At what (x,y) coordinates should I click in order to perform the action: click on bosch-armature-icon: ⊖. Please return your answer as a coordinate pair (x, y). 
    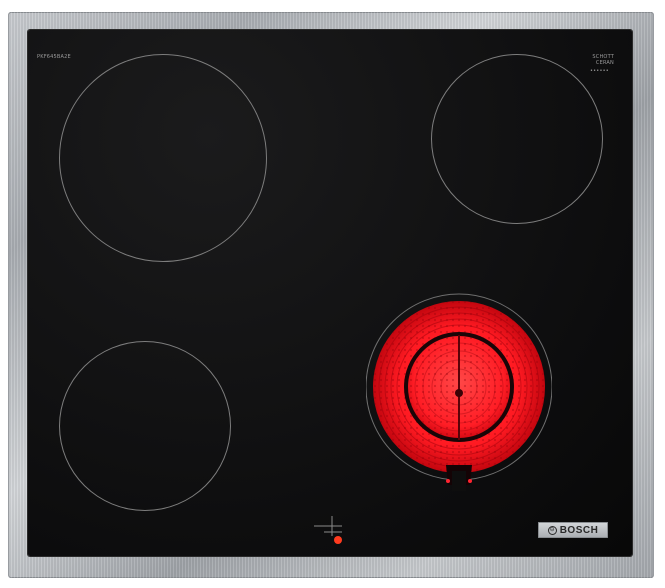
    Looking at the image, I should click on (552, 530).